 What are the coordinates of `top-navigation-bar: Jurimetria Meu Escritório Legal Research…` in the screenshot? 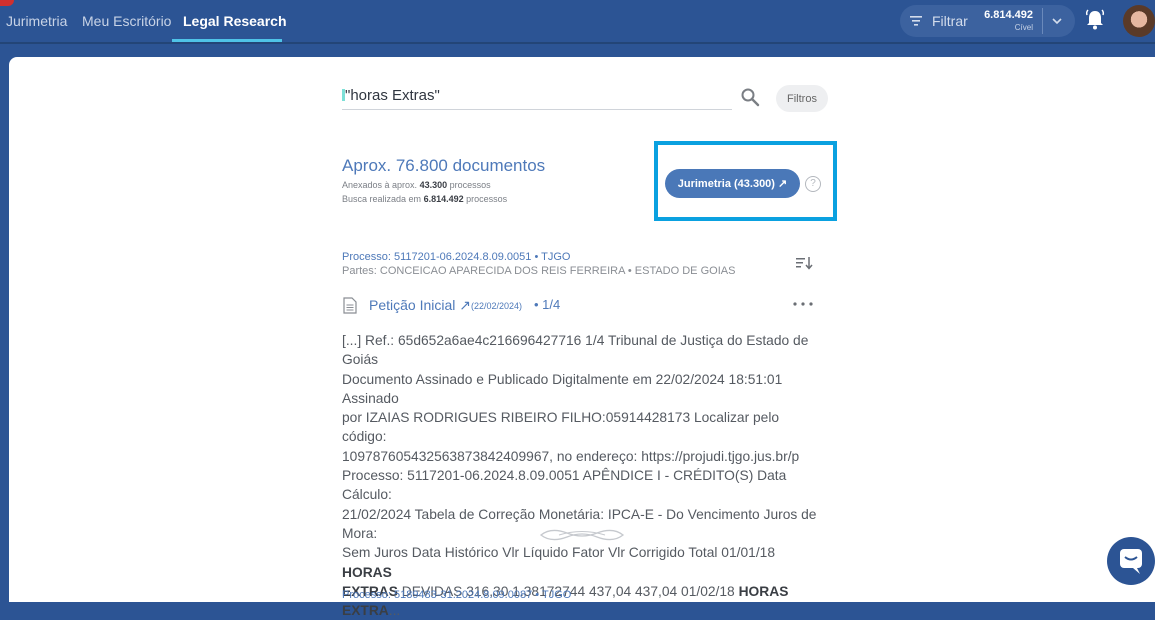 It's located at (577, 21).